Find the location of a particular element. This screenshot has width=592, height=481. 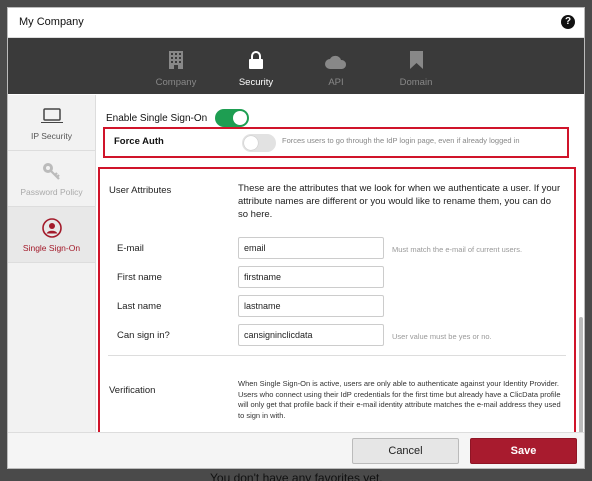

first-name-label: First name is located at coordinates (139, 277).